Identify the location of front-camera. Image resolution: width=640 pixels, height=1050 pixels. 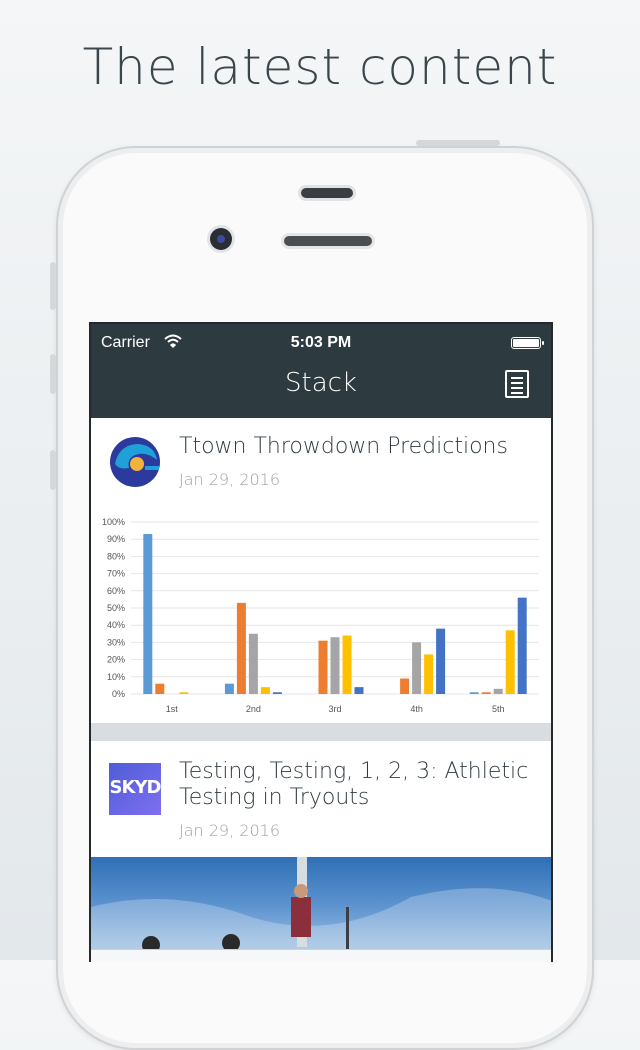
(221, 239).